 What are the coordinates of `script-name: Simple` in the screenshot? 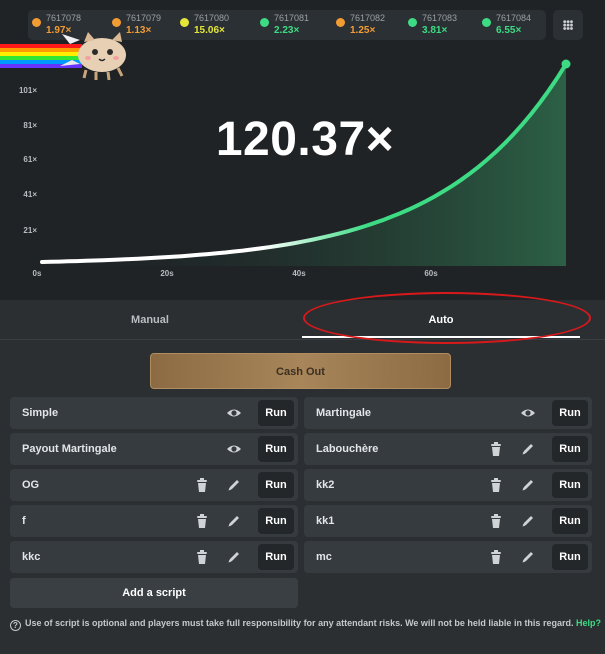 It's located at (40, 413).